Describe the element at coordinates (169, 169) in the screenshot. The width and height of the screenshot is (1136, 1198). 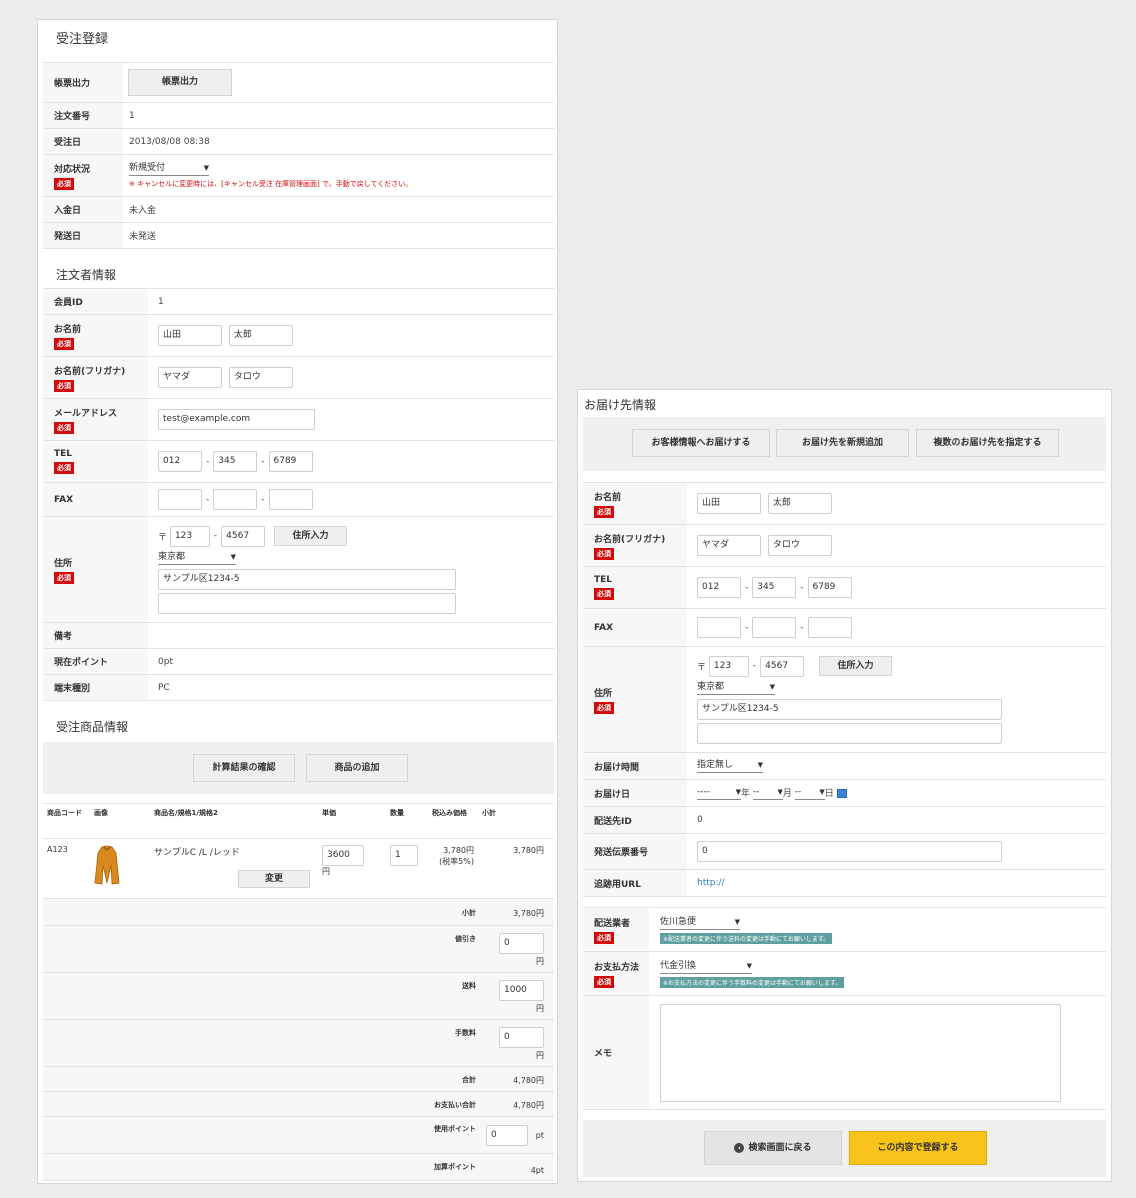
I see `status-select: 新規受付 ▼` at that location.